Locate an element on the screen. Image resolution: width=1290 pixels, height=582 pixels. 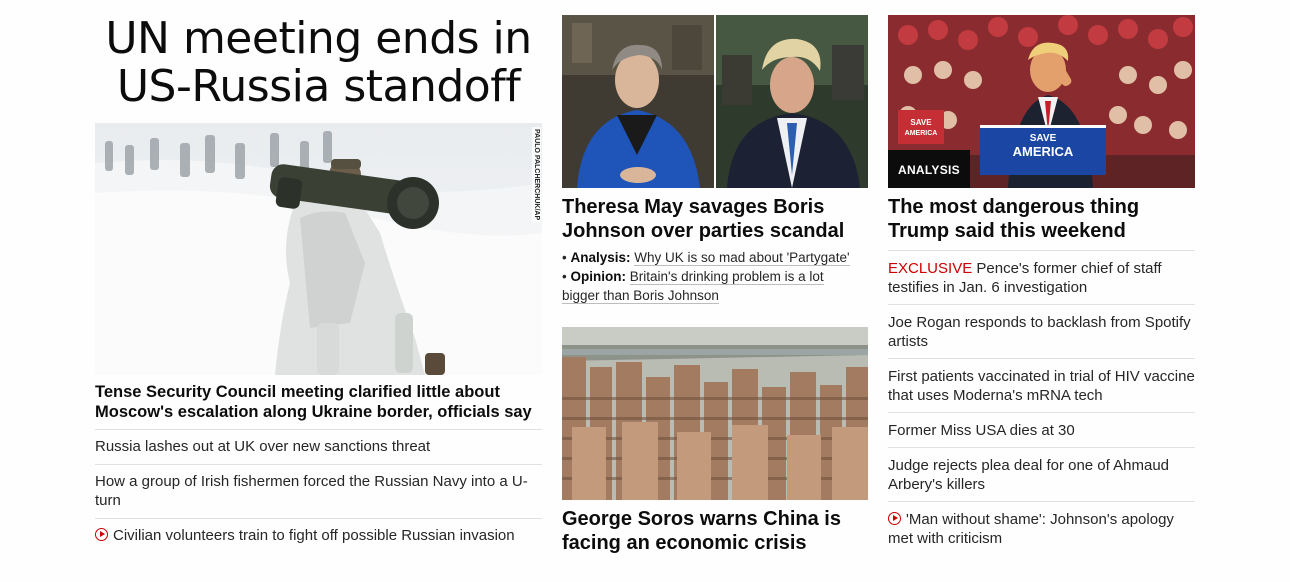
bullet-link: Why UK is so mad about 'Partygate' is located at coordinates (742, 258).